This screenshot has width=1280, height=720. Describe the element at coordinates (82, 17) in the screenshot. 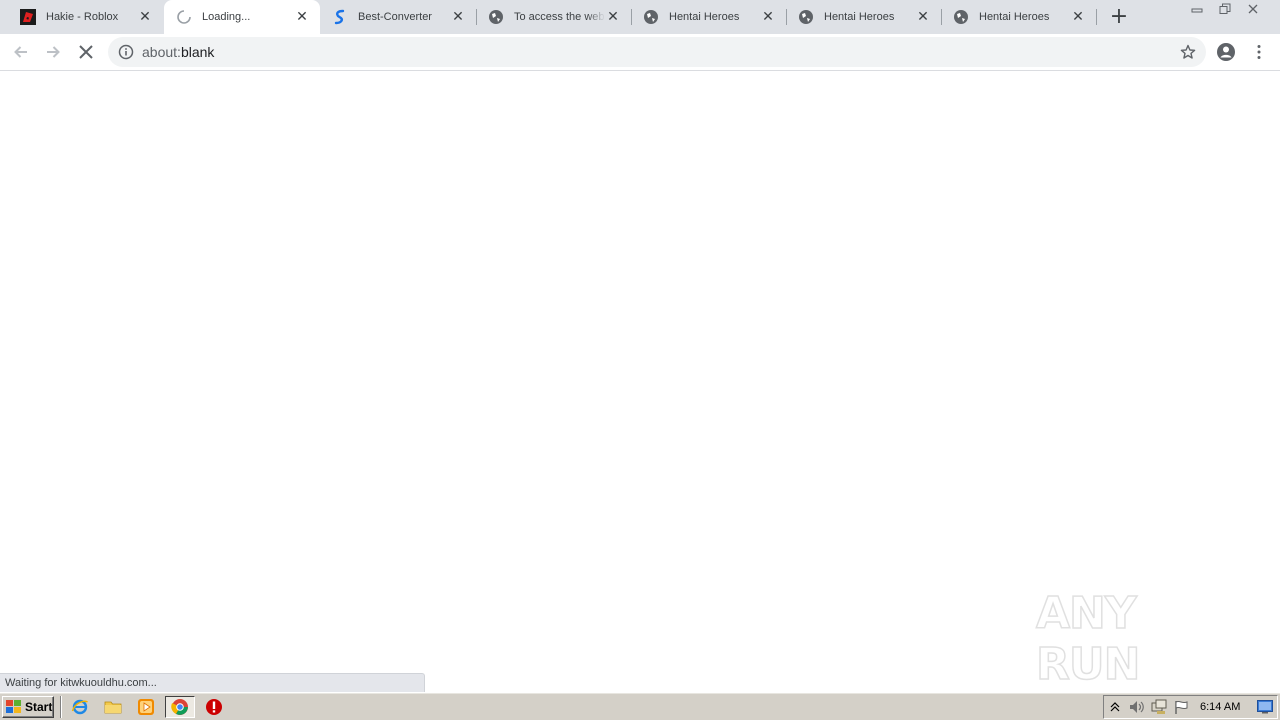

I see `tab-title: Hakie - Roblox` at that location.